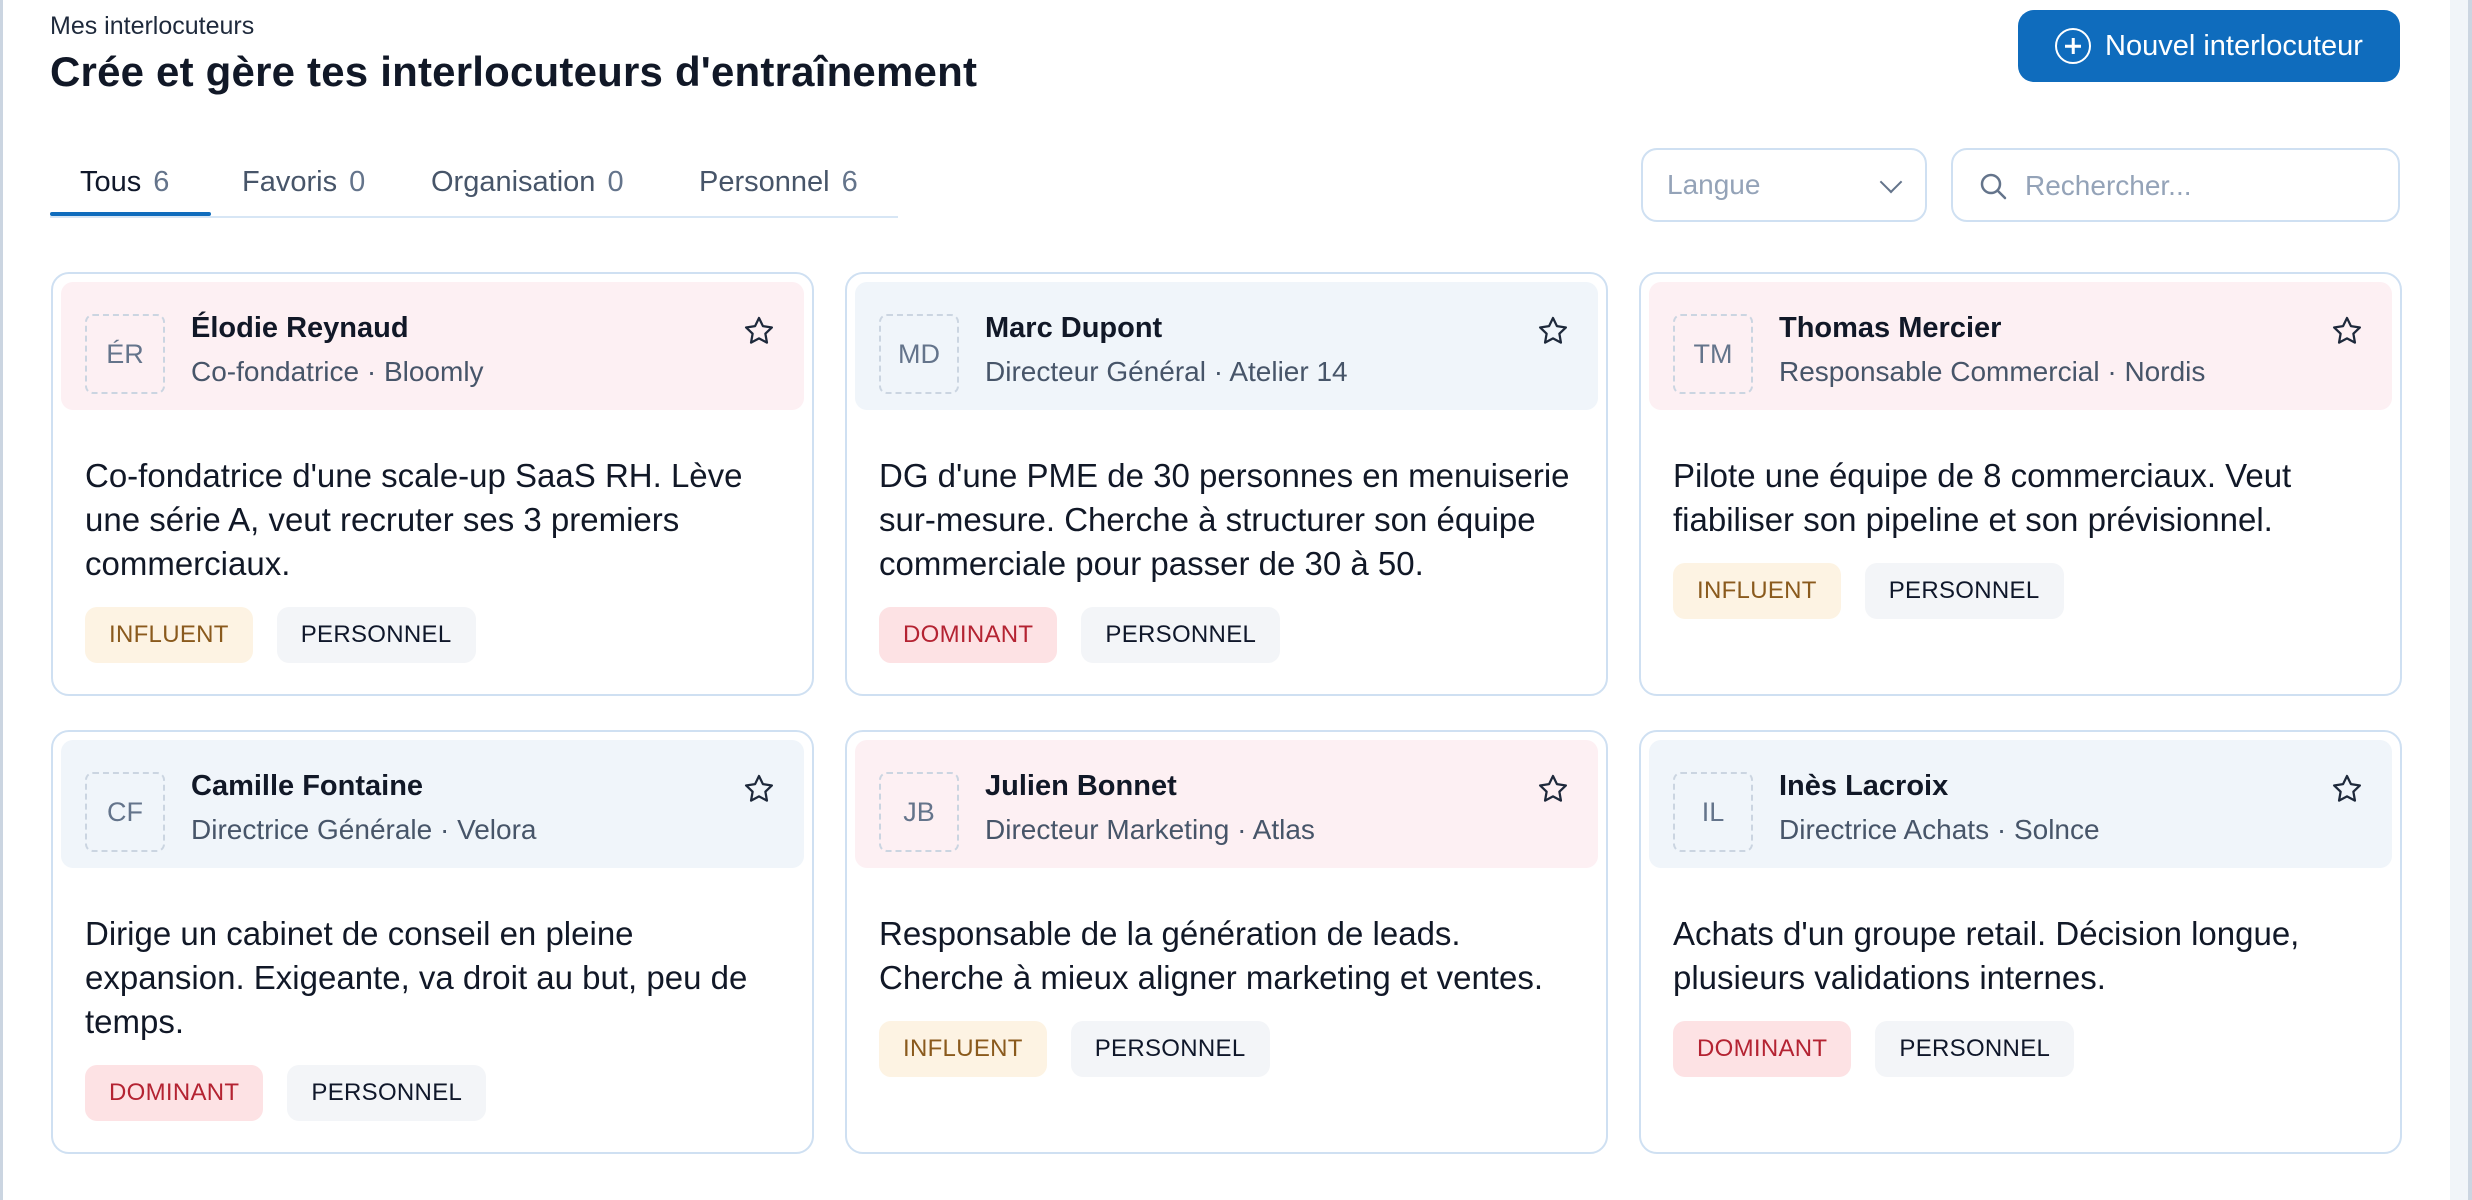 The height and width of the screenshot is (1200, 2472). What do you see at coordinates (1939, 829) in the screenshot?
I see `card-role: Directrice Achats · Solnce` at bounding box center [1939, 829].